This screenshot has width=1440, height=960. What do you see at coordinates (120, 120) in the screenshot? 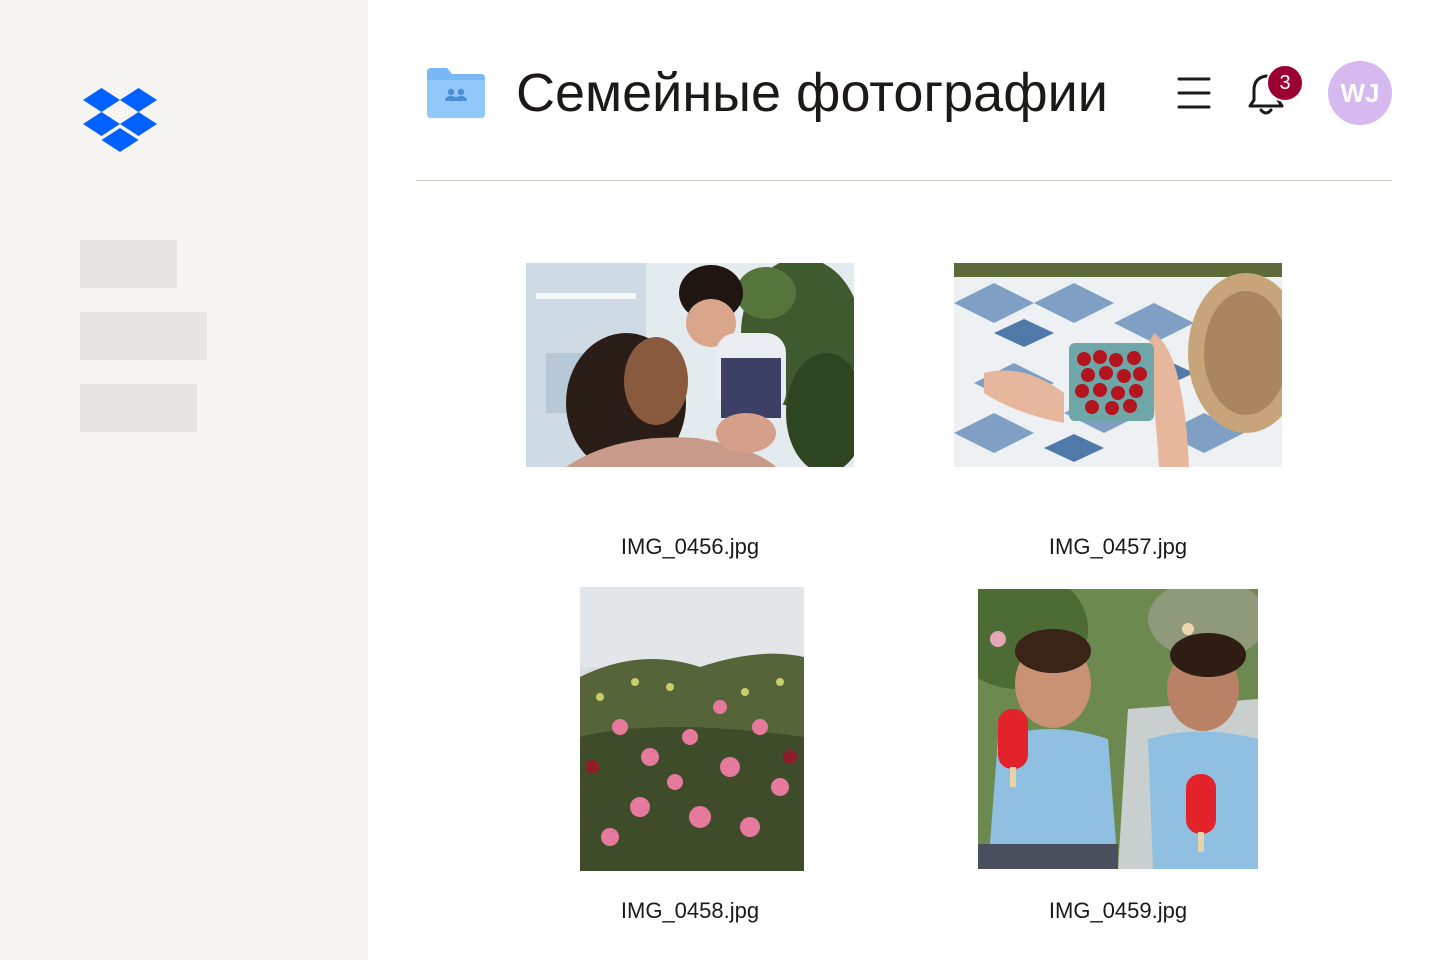
I see `dropbox-logo-icon` at bounding box center [120, 120].